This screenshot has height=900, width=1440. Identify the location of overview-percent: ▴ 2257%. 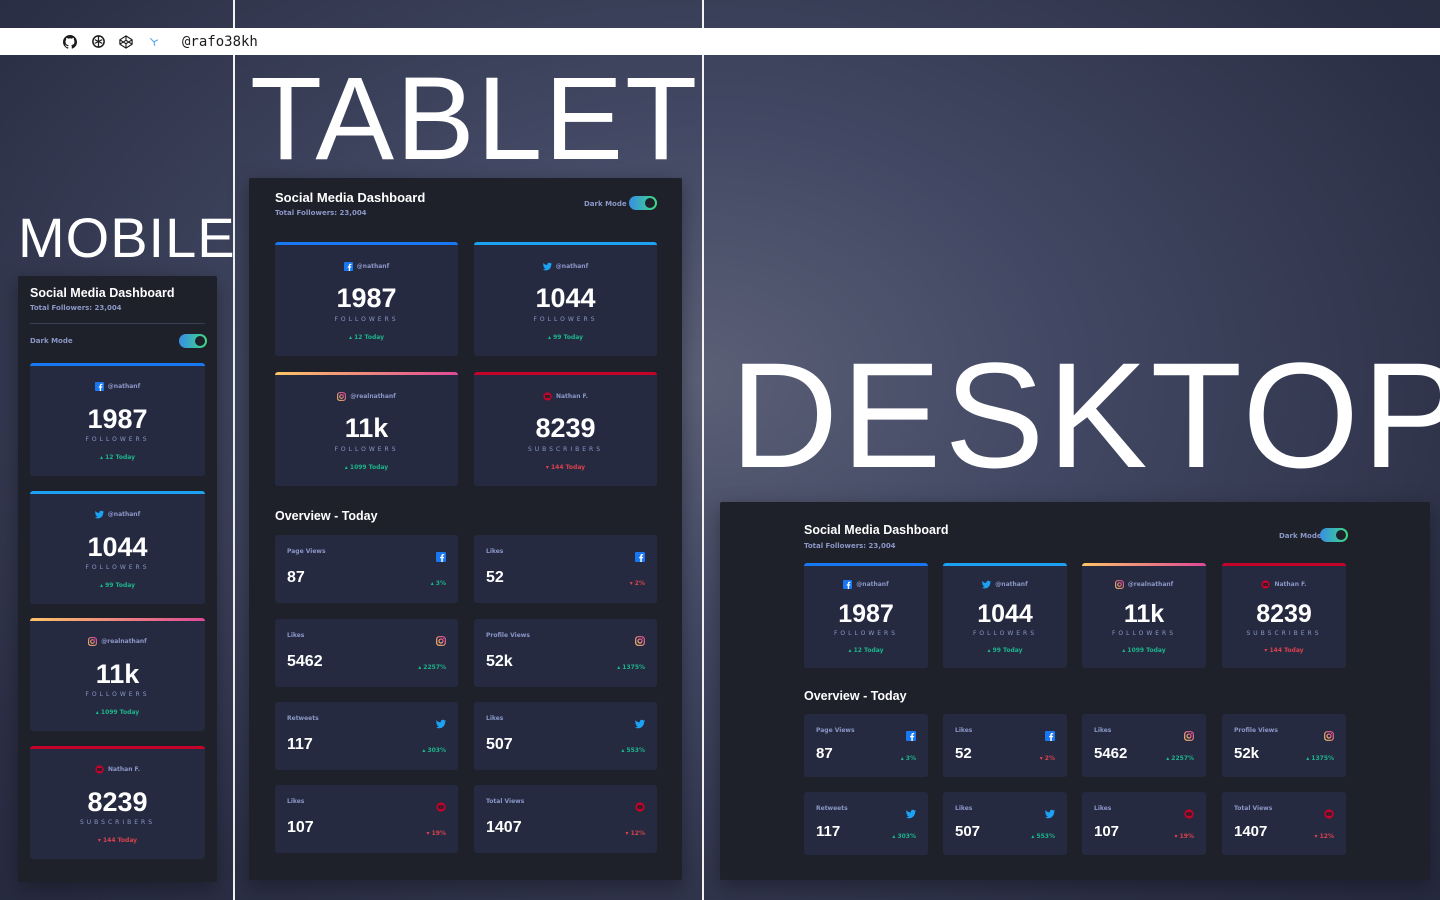
(1180, 758).